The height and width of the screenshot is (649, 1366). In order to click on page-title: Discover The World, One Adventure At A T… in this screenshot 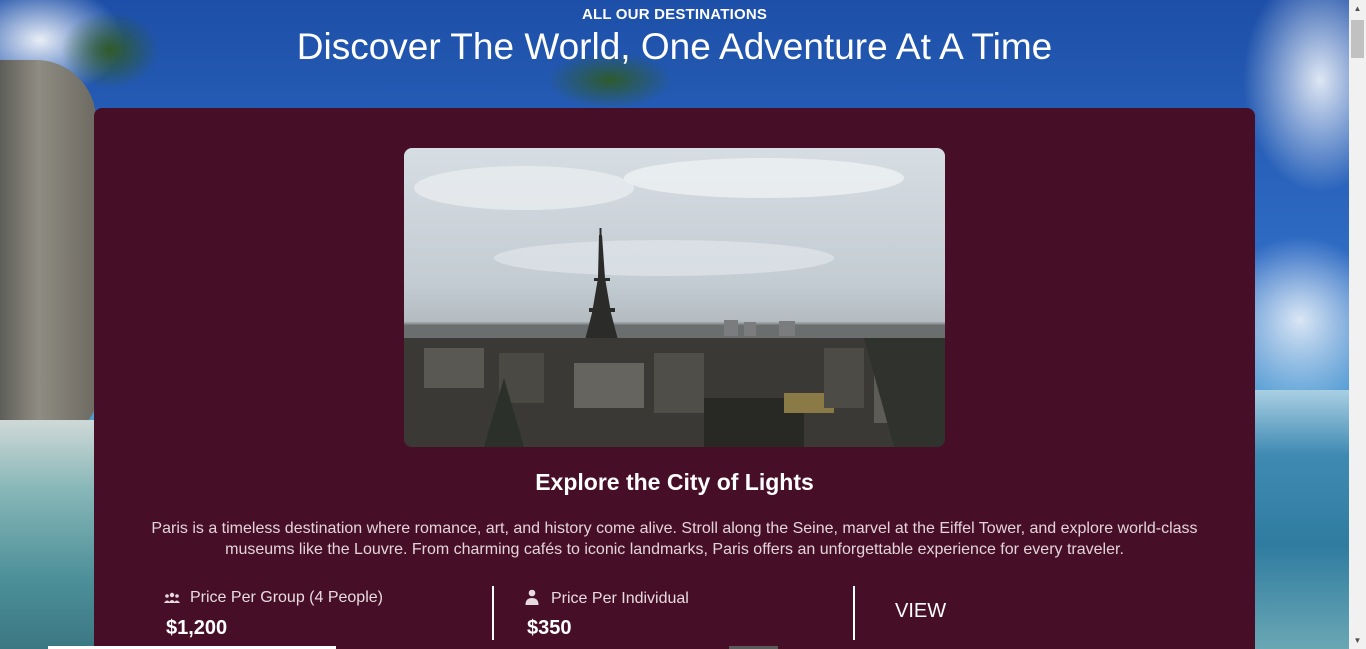, I will do `click(674, 46)`.